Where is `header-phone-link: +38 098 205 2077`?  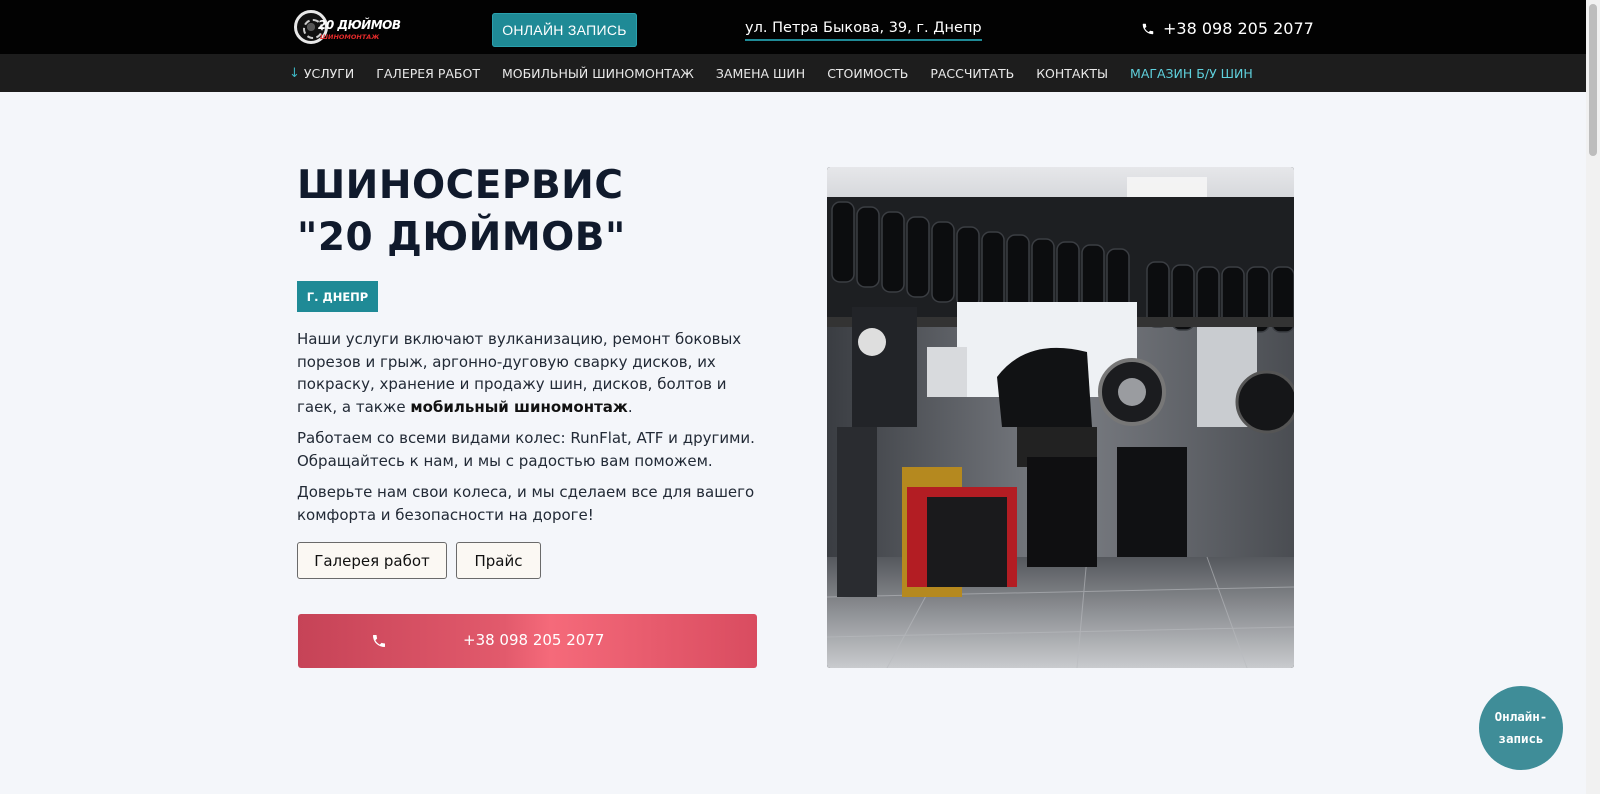 header-phone-link: +38 098 205 2077 is located at coordinates (1227, 28).